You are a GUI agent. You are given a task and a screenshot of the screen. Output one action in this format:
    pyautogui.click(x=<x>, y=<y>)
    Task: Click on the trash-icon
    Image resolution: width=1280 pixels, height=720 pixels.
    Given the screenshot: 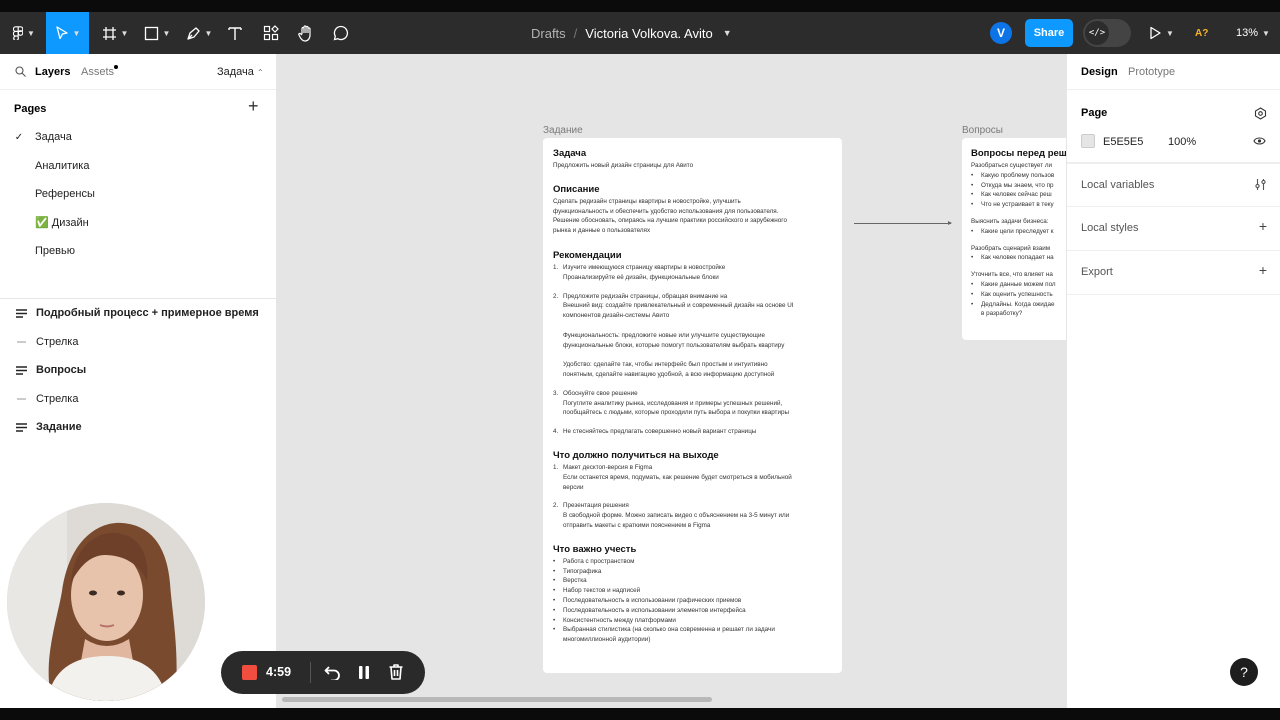 What is the action you would take?
    pyautogui.click(x=396, y=672)
    